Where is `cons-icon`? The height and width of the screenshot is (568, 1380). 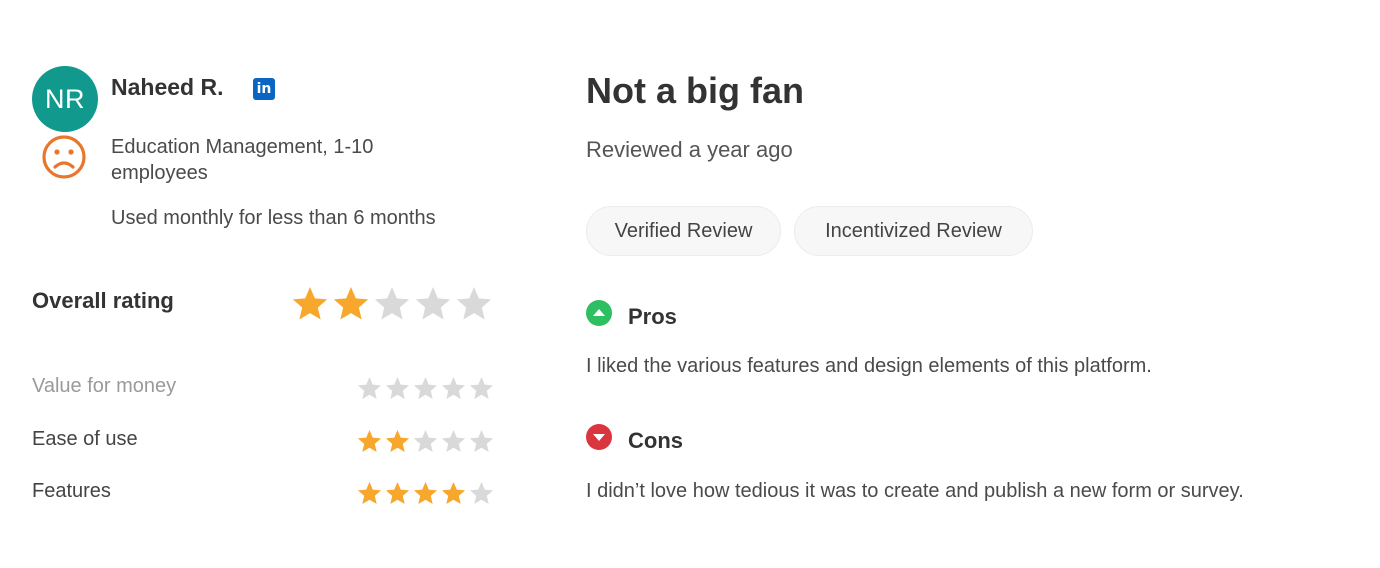 cons-icon is located at coordinates (599, 437).